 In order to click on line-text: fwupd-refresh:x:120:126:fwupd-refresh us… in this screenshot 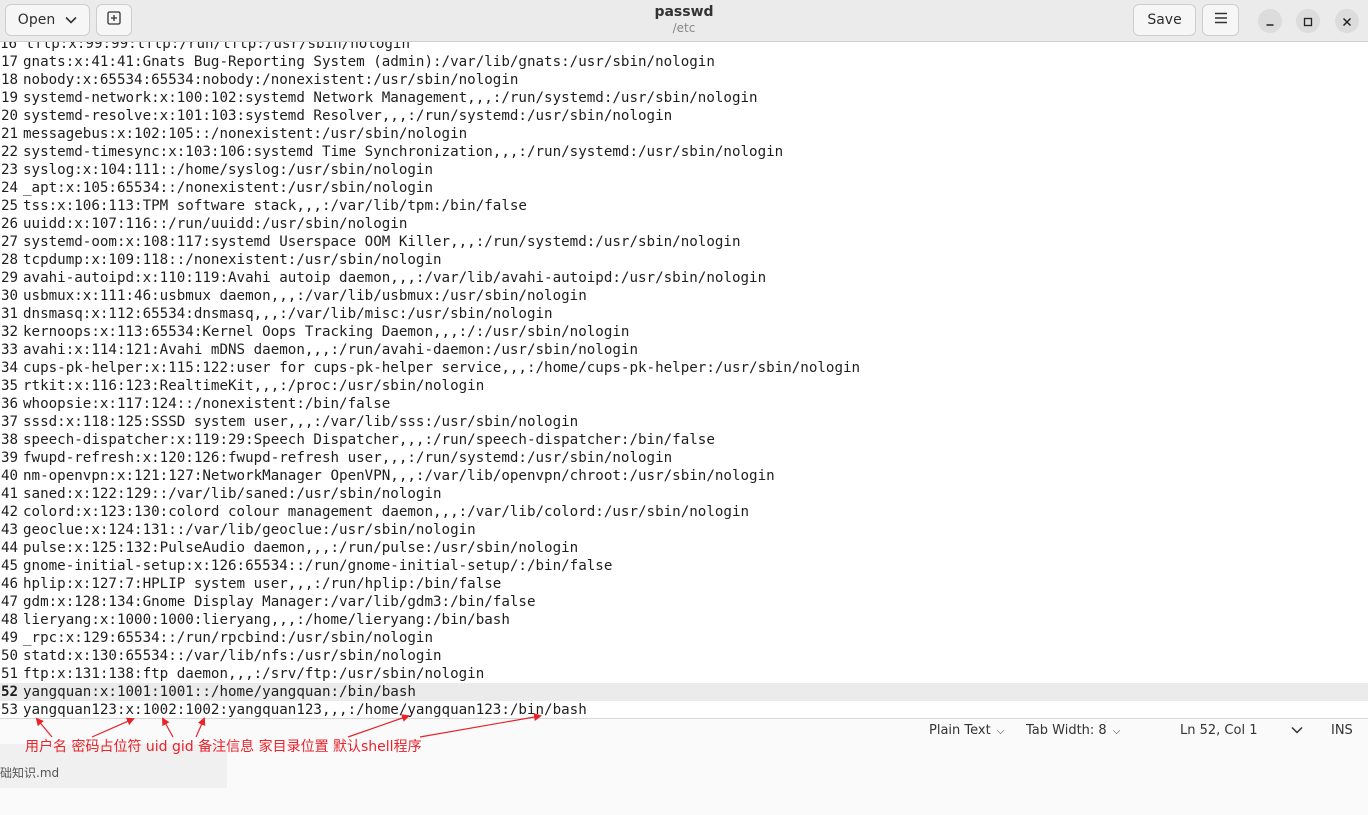, I will do `click(347, 458)`.